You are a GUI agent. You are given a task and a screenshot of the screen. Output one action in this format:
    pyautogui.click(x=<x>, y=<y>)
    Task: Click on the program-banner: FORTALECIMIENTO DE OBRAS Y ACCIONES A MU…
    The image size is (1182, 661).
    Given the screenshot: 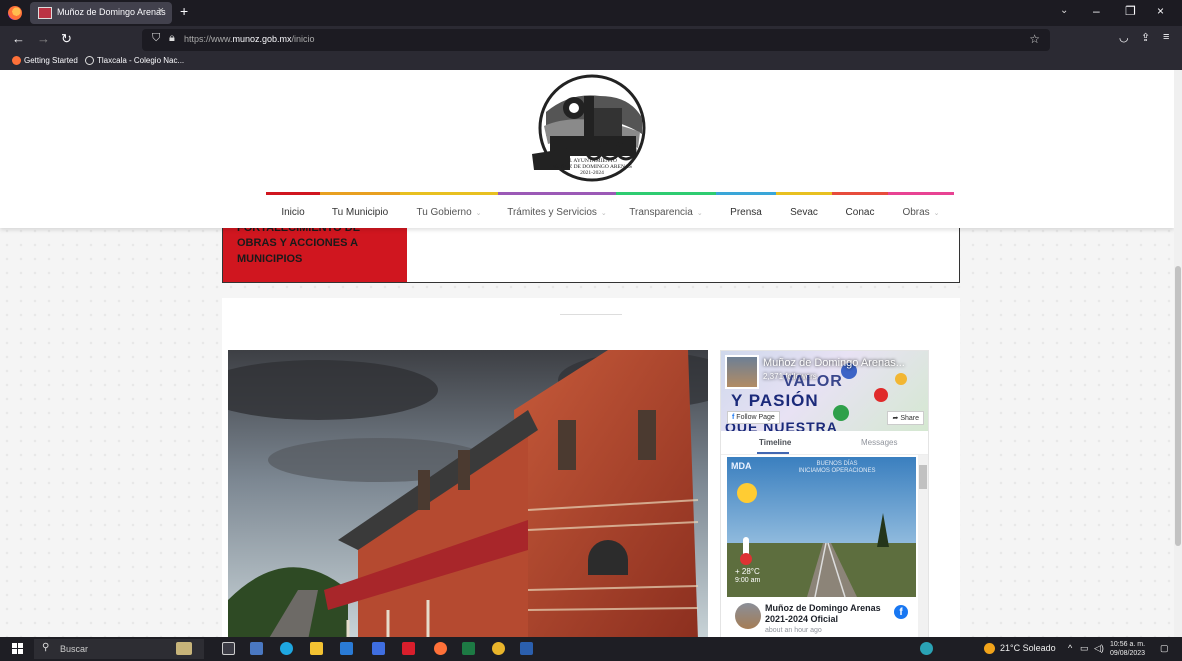 What is the action you would take?
    pyautogui.click(x=591, y=252)
    